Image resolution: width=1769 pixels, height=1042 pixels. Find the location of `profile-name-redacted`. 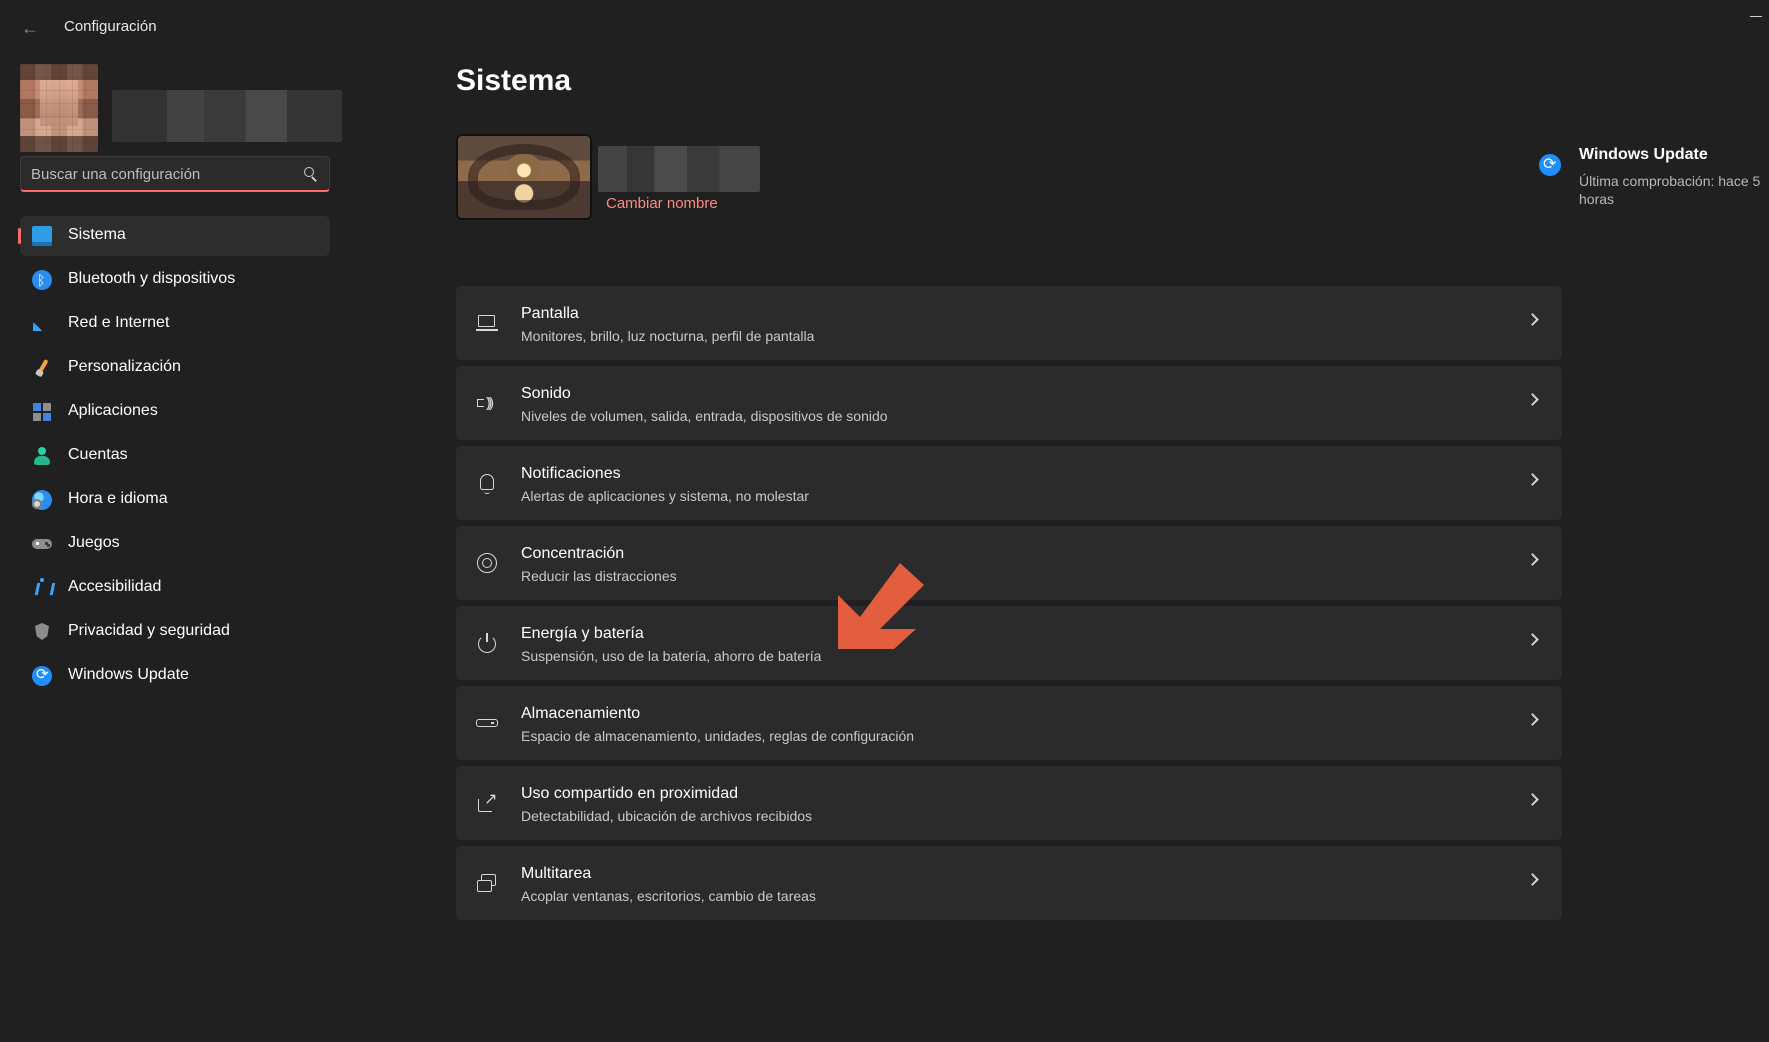

profile-name-redacted is located at coordinates (227, 116).